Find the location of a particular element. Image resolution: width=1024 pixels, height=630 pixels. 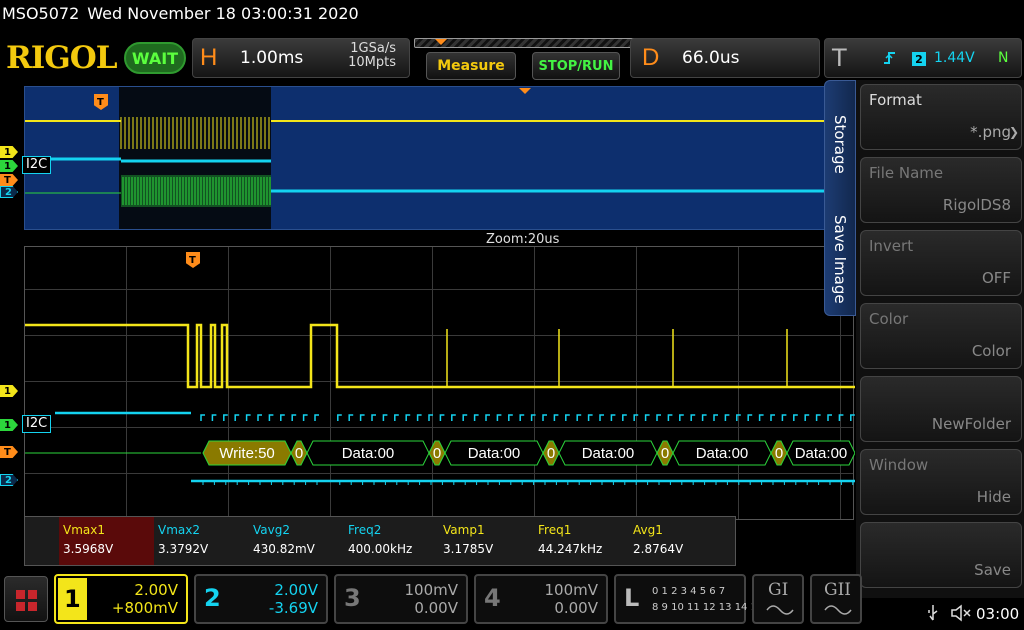

trigger-source-badge: 2 is located at coordinates (919, 59).